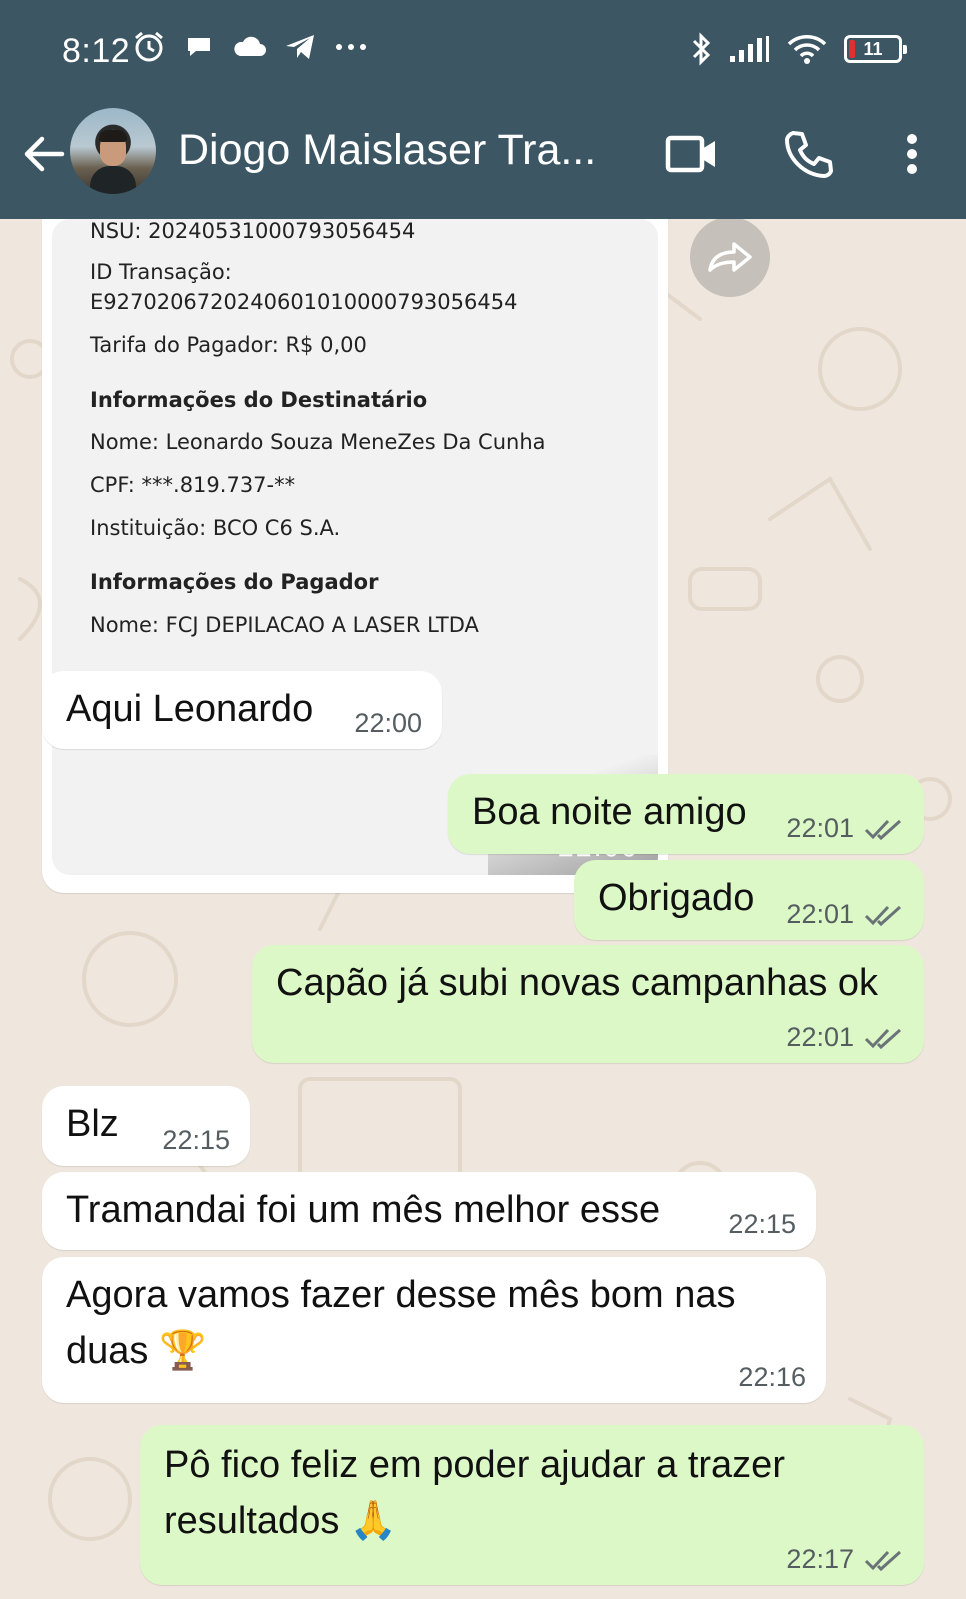 The image size is (966, 1599). I want to click on receipt-dest-name: Nome: Leonardo Souza MeneZes Da Cunha, so click(318, 442).